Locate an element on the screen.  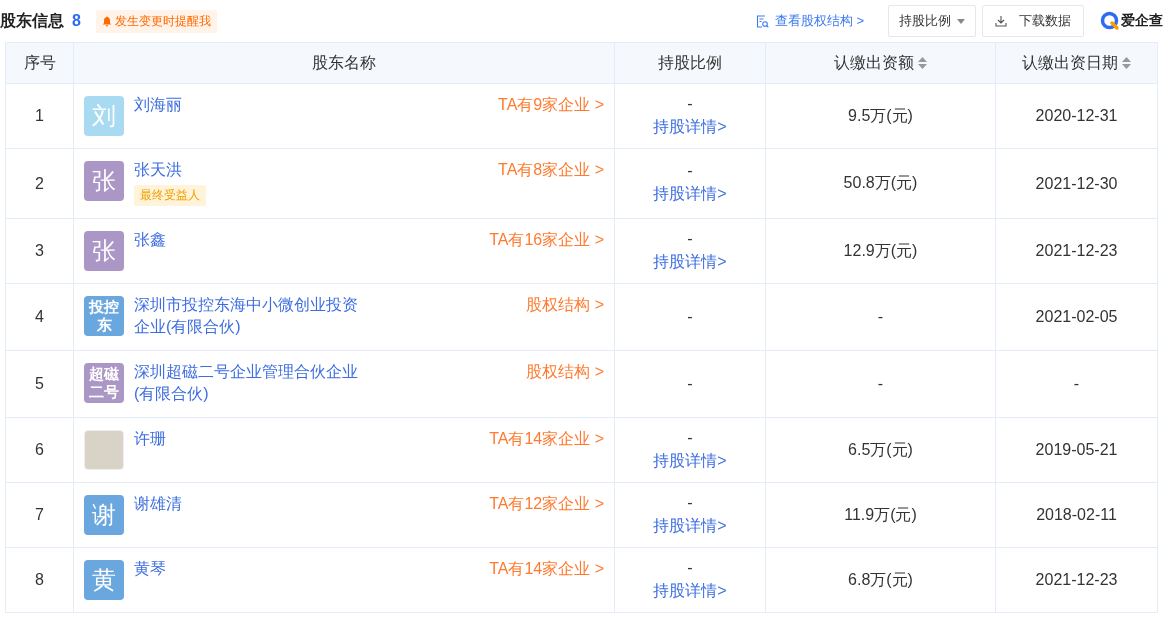
table-cell: 5 is located at coordinates (39, 384).